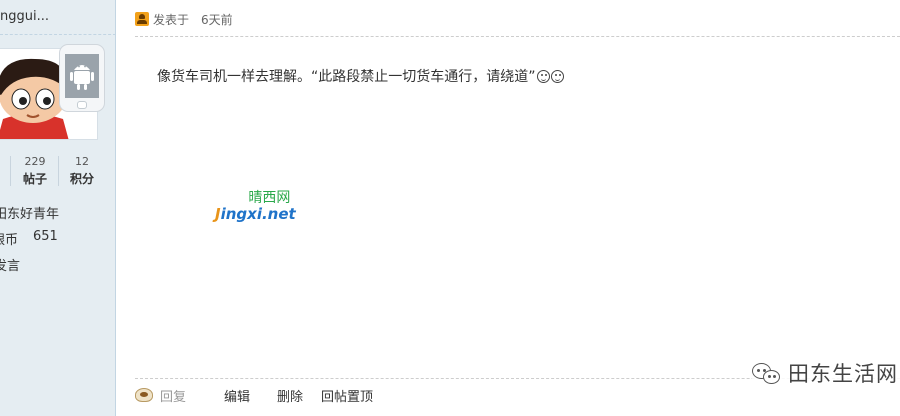 Image resolution: width=900 pixels, height=416 pixels. Describe the element at coordinates (81, 179) in the screenshot. I see `stat-points-label: 积分` at that location.